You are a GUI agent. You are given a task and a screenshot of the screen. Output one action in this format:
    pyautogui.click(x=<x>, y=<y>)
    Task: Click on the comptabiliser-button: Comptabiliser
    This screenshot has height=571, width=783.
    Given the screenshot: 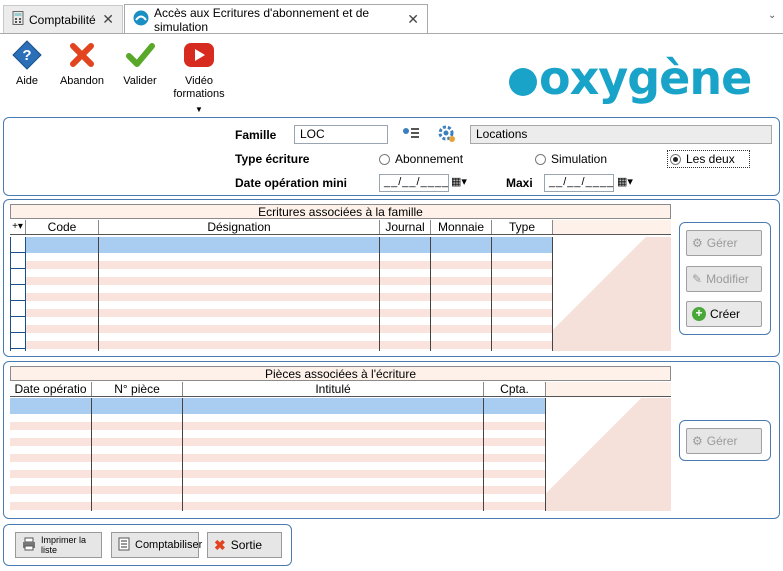 What is the action you would take?
    pyautogui.click(x=156, y=545)
    